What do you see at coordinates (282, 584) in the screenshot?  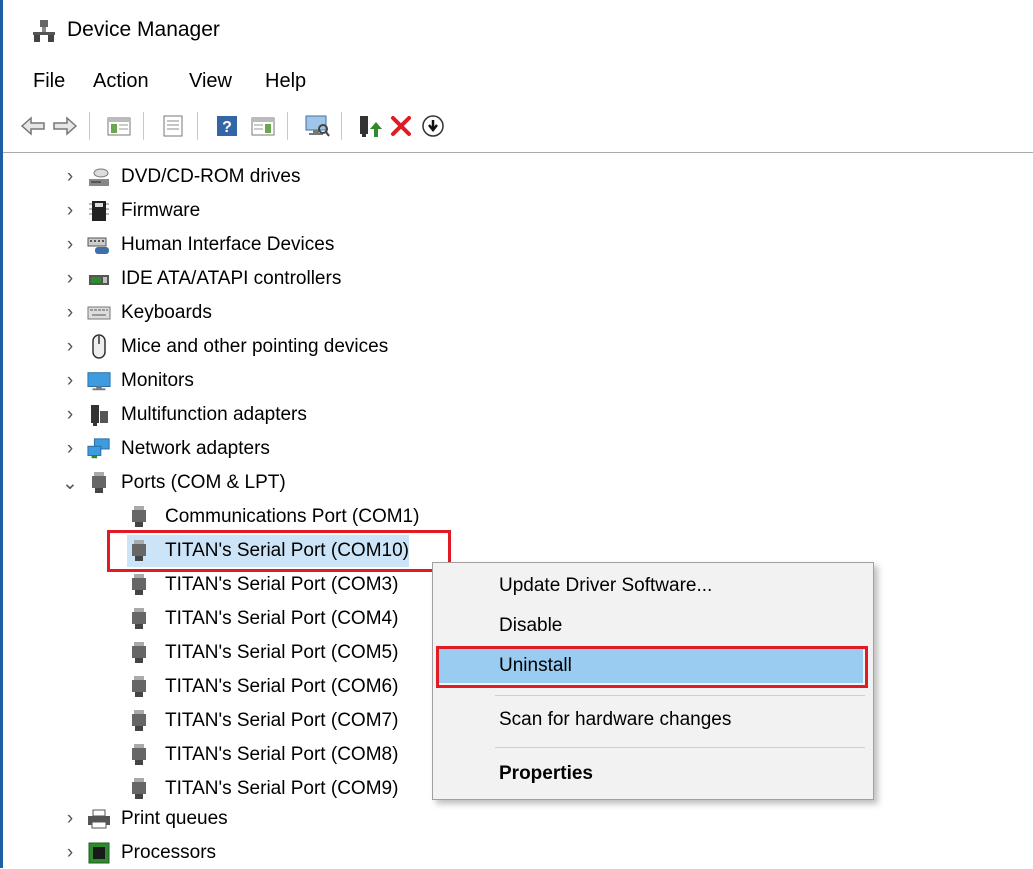 I see `port-item-label: TITAN's Serial Port (COM3)` at bounding box center [282, 584].